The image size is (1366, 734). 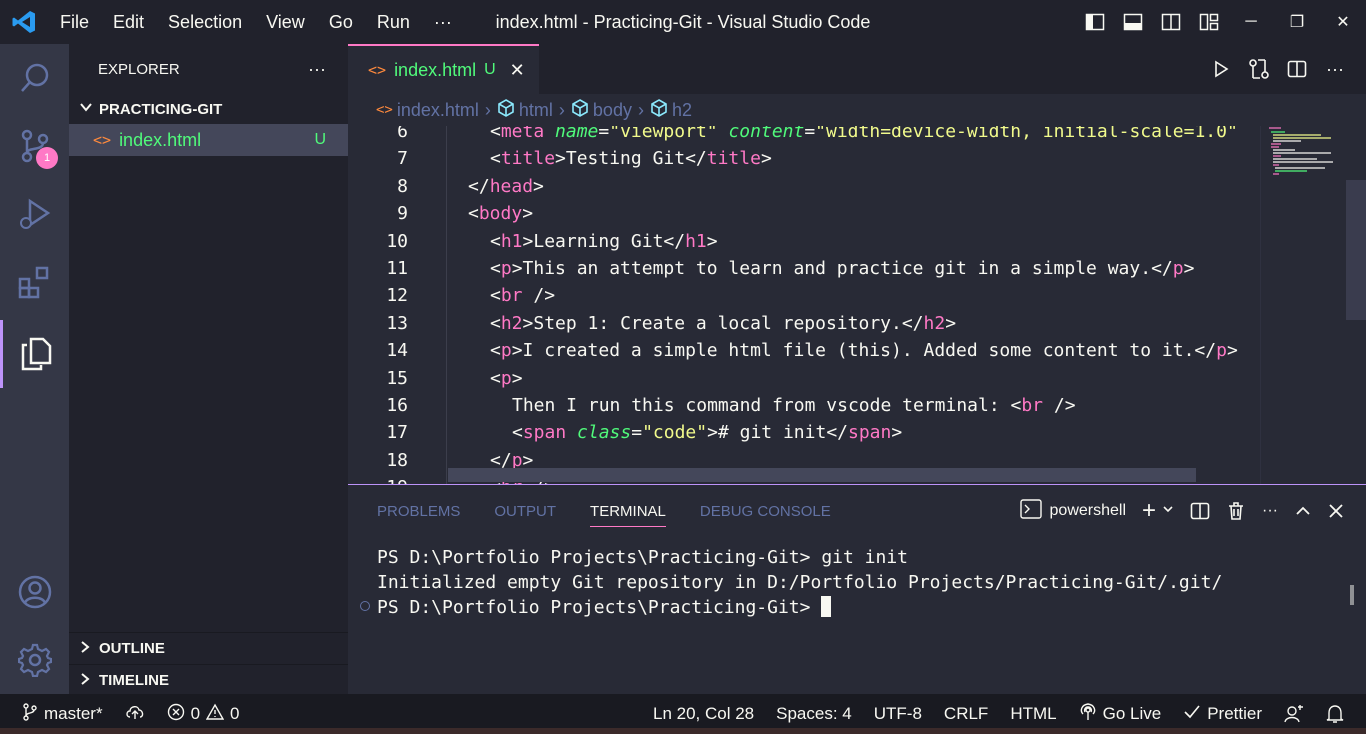 I want to click on breadcrumb-file: <> index.html, so click(x=427, y=110).